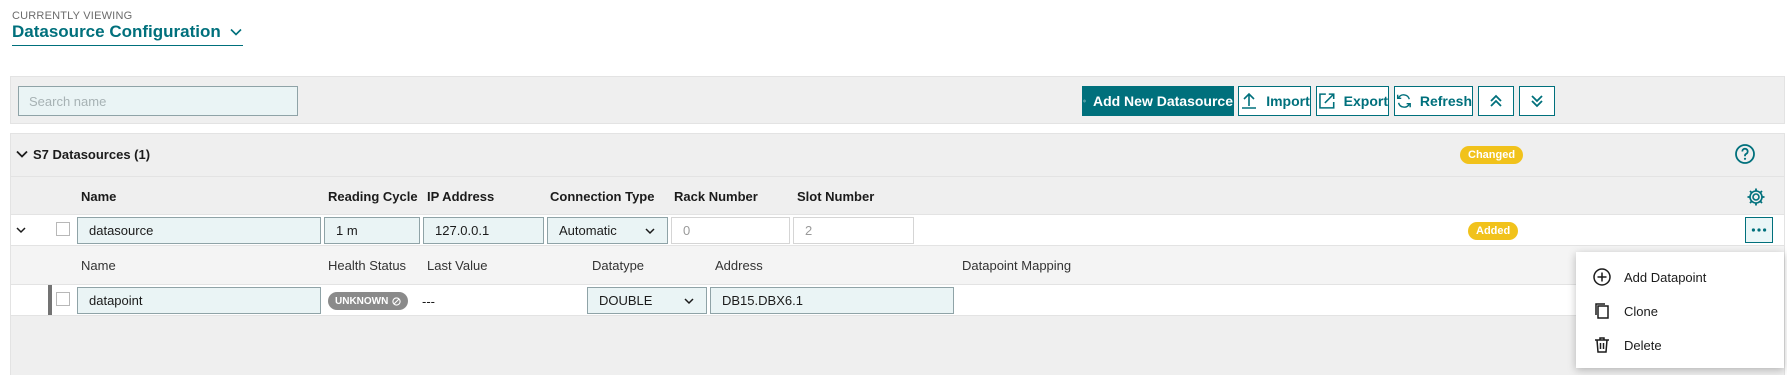  I want to click on datatype-value: DOUBLE, so click(626, 300).